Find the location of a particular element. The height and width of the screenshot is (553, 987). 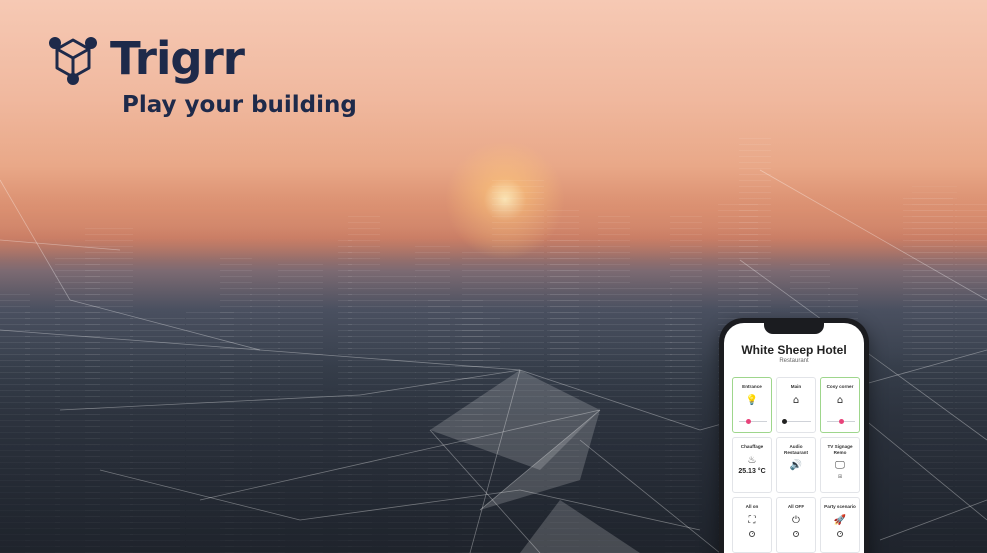

control-tile-chauffage: Chauffage ♨ 25.13 °C is located at coordinates (752, 465).